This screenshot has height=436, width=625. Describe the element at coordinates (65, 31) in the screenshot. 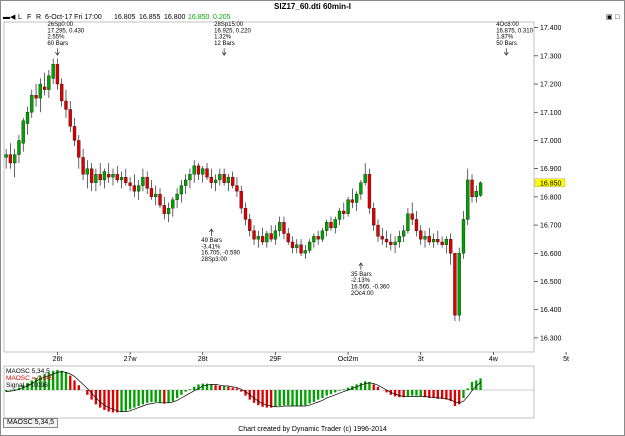

I see `annotation-text: 17.295, 0.430` at that location.